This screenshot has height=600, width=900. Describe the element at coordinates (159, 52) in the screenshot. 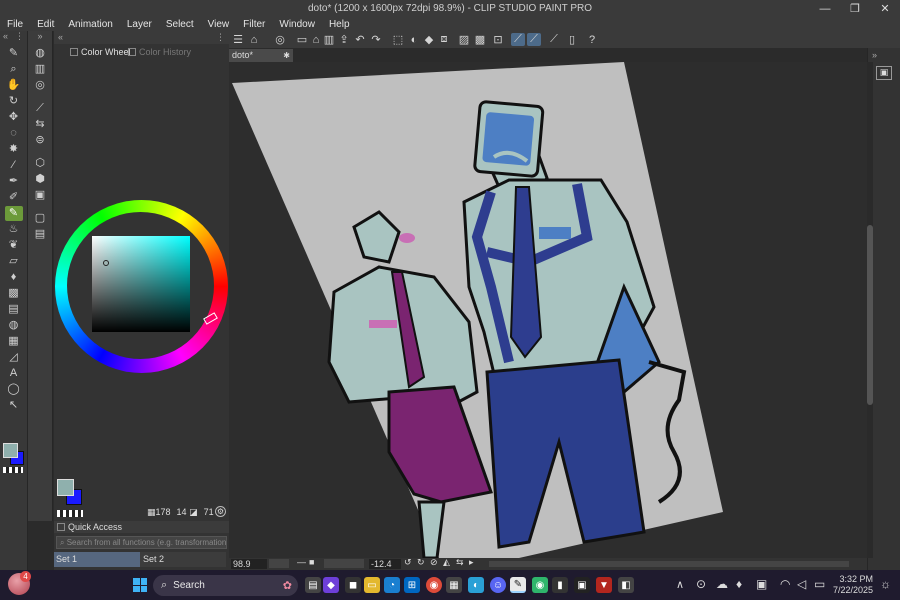

I see `tab-color-history: Color History` at that location.